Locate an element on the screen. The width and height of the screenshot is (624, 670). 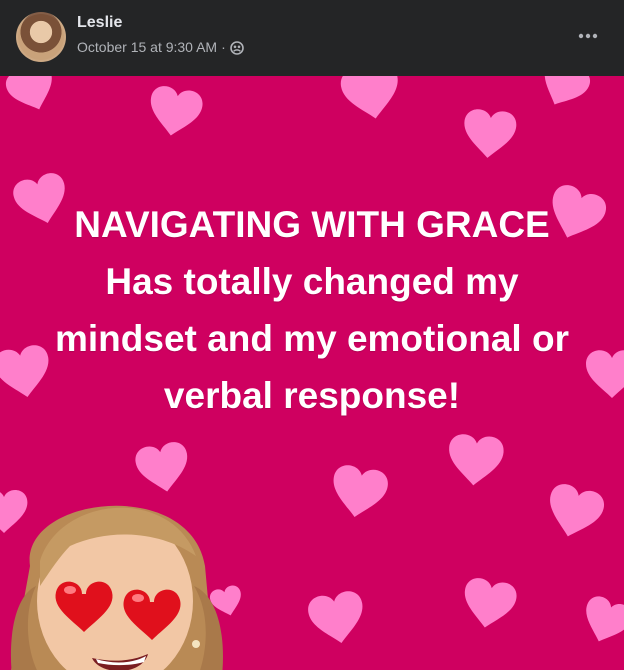
post-text-line: NAVIGATING WITH GRACE is located at coordinates (312, 224).